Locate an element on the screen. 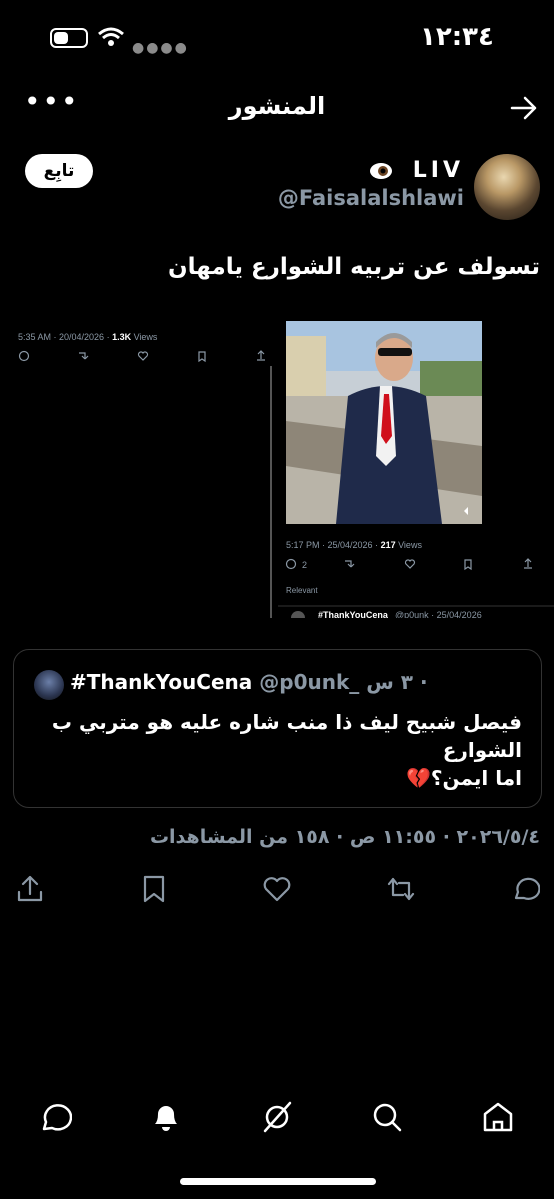  retweet-icon is located at coordinates (401, 889).